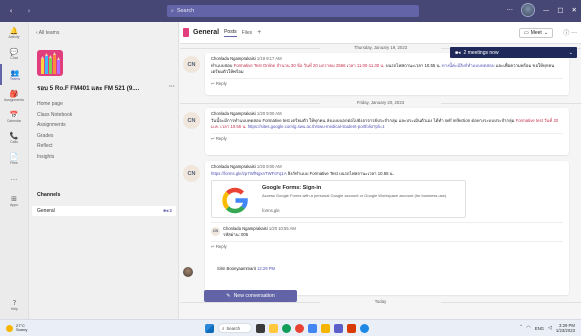  What do you see at coordinates (380, 33) in the screenshot?
I see `channel-header: General Posts Files + ▭ Meet ⌄ ⓘ ···` at bounding box center [380, 33].